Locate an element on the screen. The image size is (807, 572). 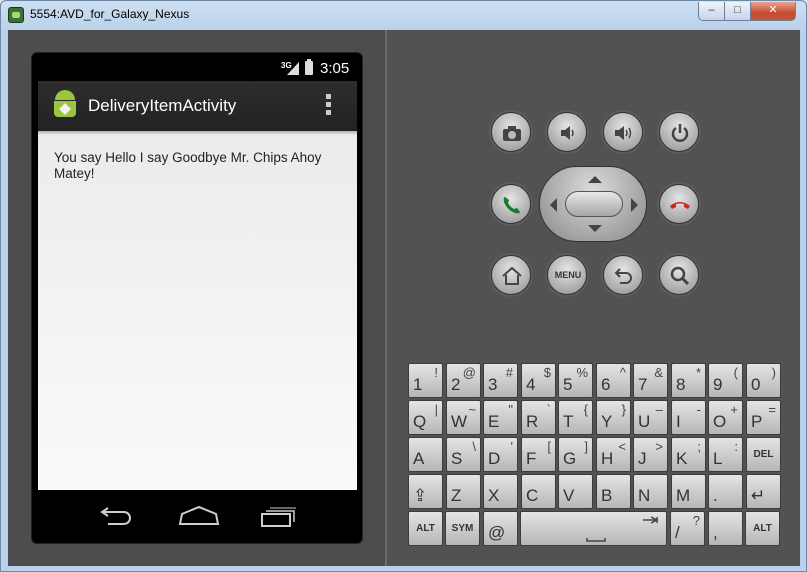
key: C is located at coordinates (538, 491).